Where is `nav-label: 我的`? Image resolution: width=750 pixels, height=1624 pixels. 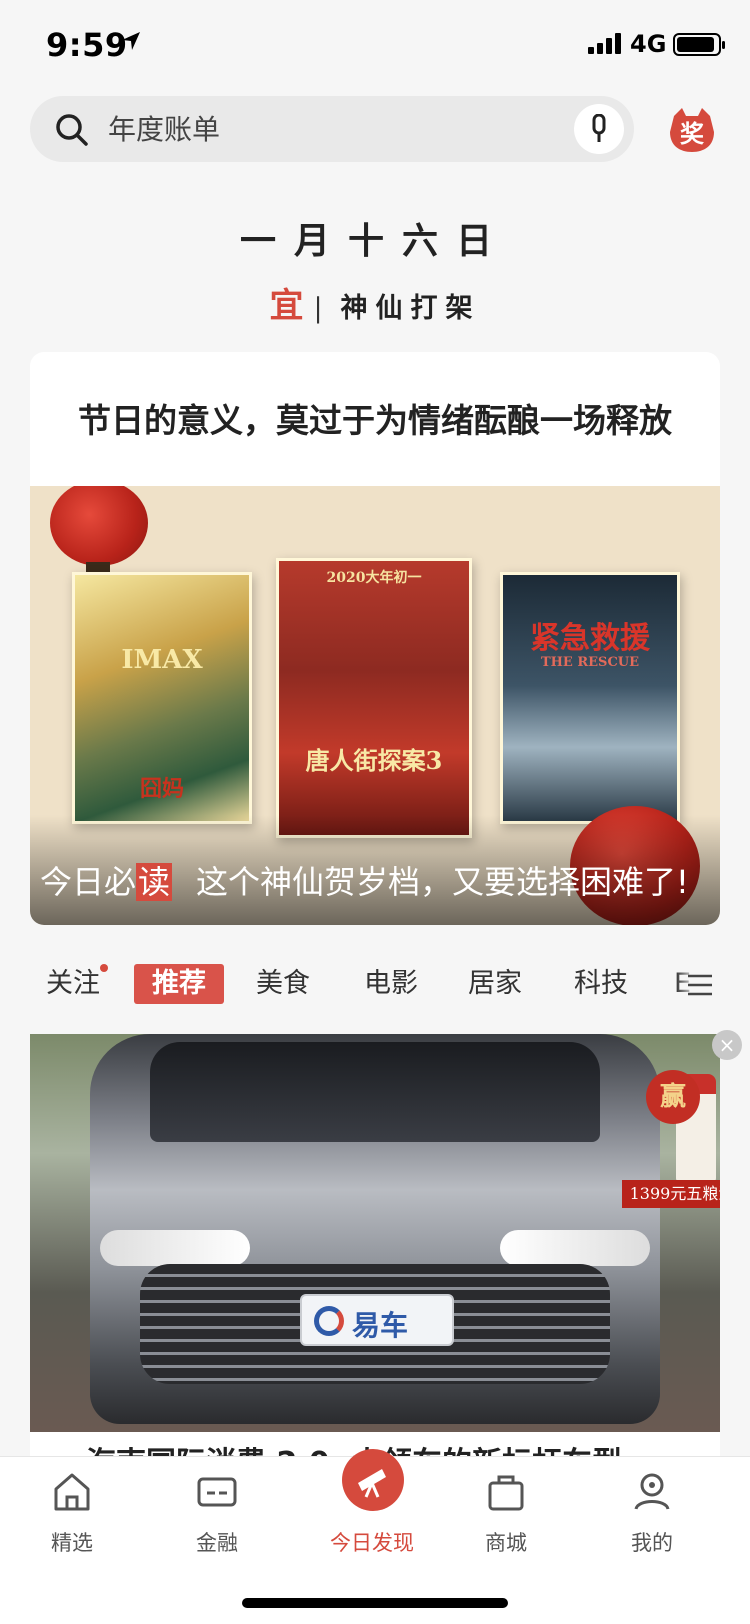 nav-label: 我的 is located at coordinates (652, 1543).